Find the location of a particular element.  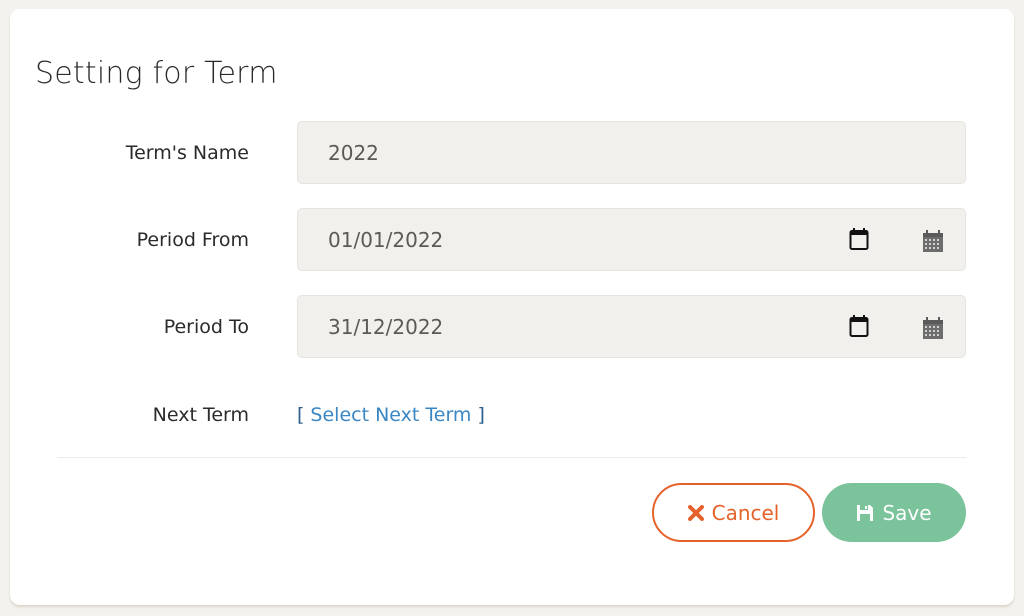

period-to-value: 31/12/2022 is located at coordinates (386, 326).